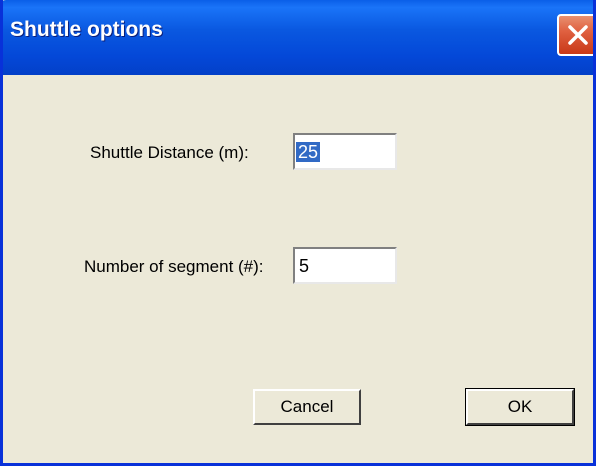 The width and height of the screenshot is (596, 466). Describe the element at coordinates (169, 152) in the screenshot. I see `shuttle-distance-label: Shuttle Distance (m):` at that location.